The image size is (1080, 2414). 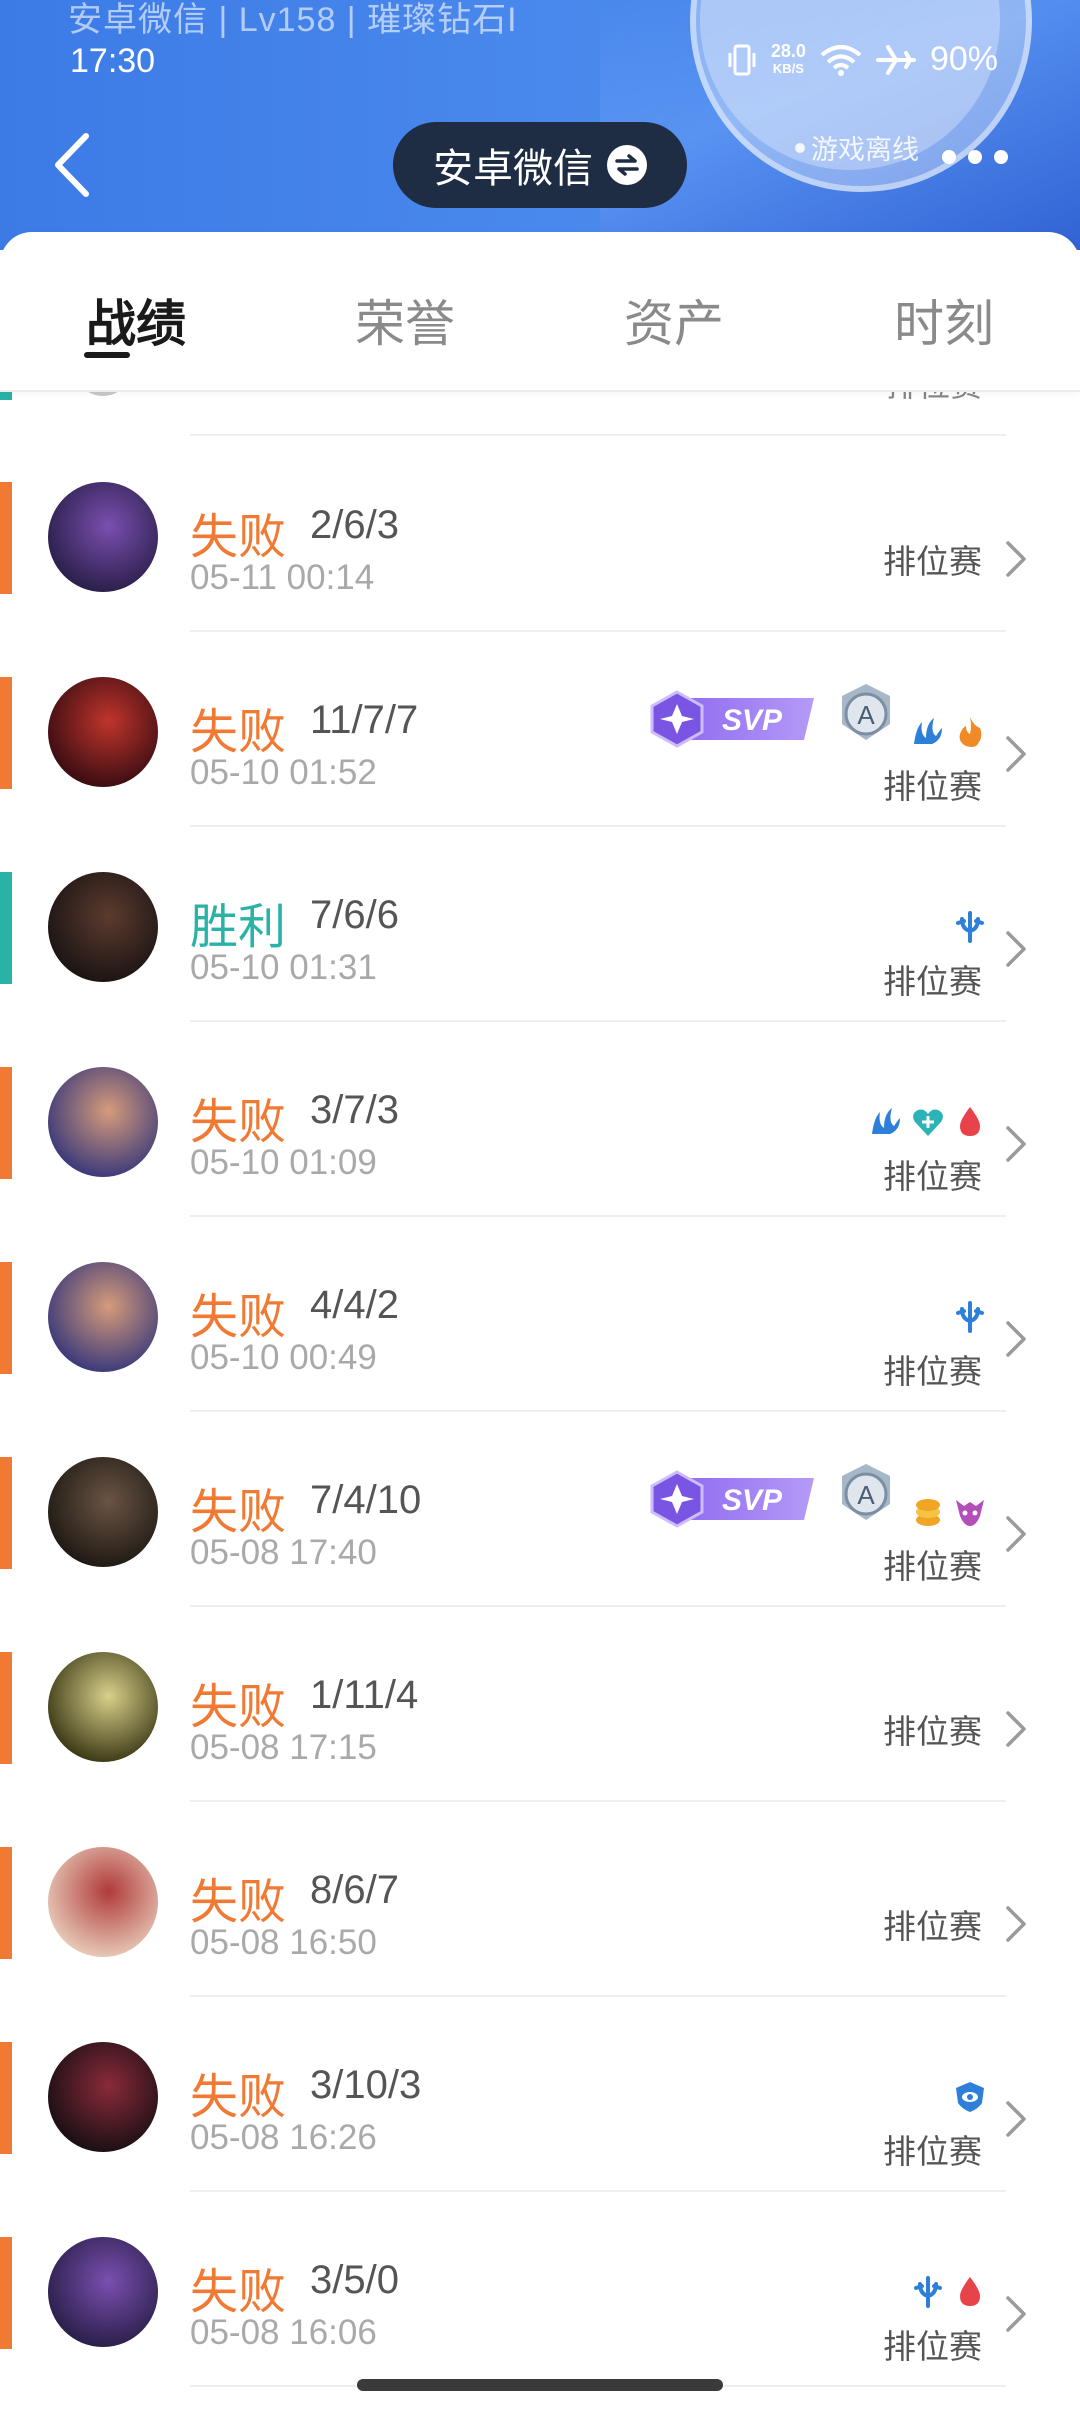 What do you see at coordinates (364, 720) in the screenshot?
I see `match-kda: 11/7/7` at bounding box center [364, 720].